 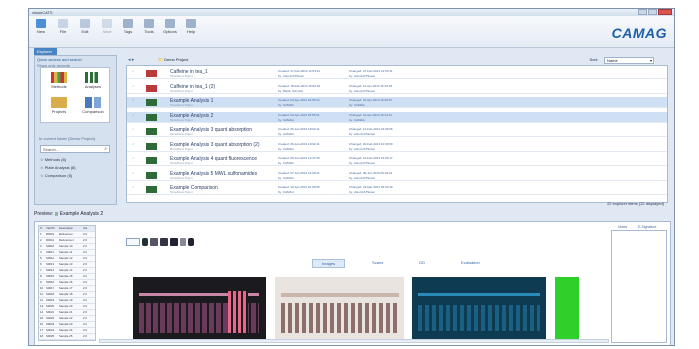 What do you see at coordinates (199, 310) in the screenshot?
I see `plate-image-uv366` at bounding box center [199, 310].